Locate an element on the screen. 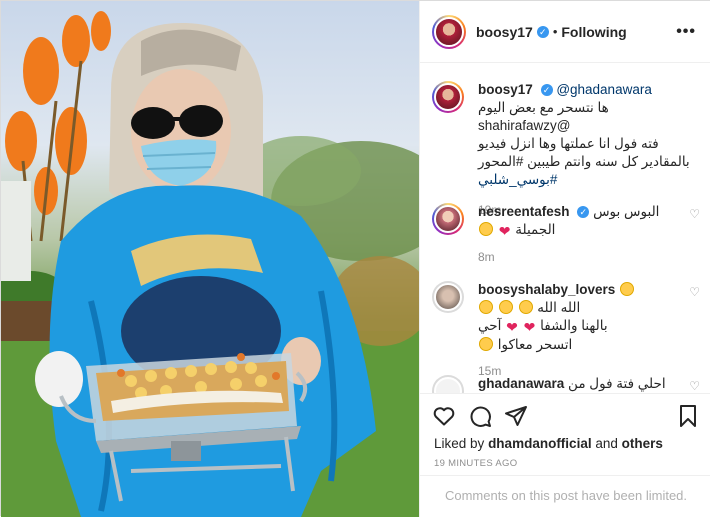 The width and height of the screenshot is (710, 517). comment-bubble-icon is located at coordinates (480, 416).